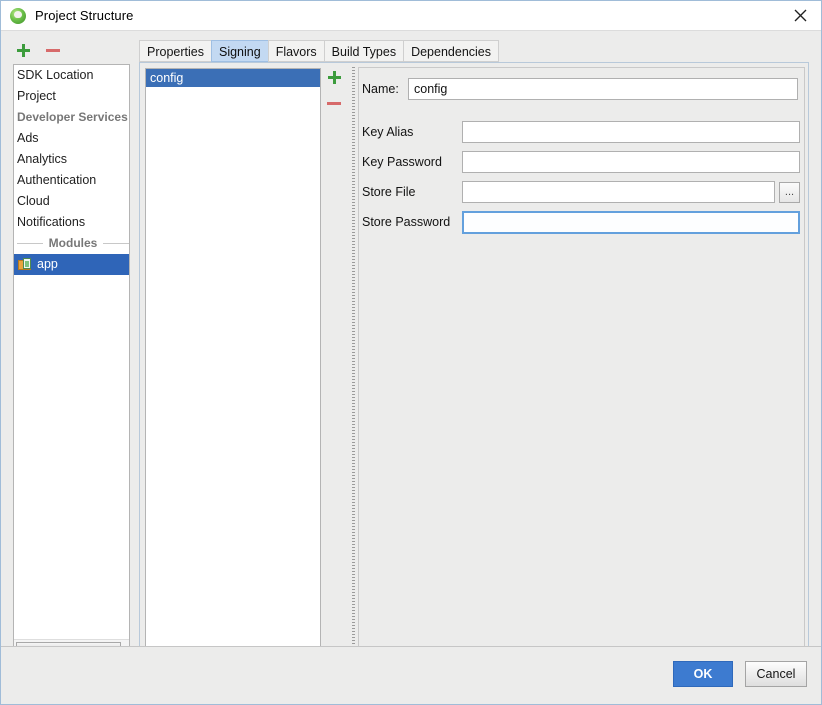  What do you see at coordinates (71, 222) in the screenshot?
I see `sidebar-item-notifications: Notifications` at bounding box center [71, 222].